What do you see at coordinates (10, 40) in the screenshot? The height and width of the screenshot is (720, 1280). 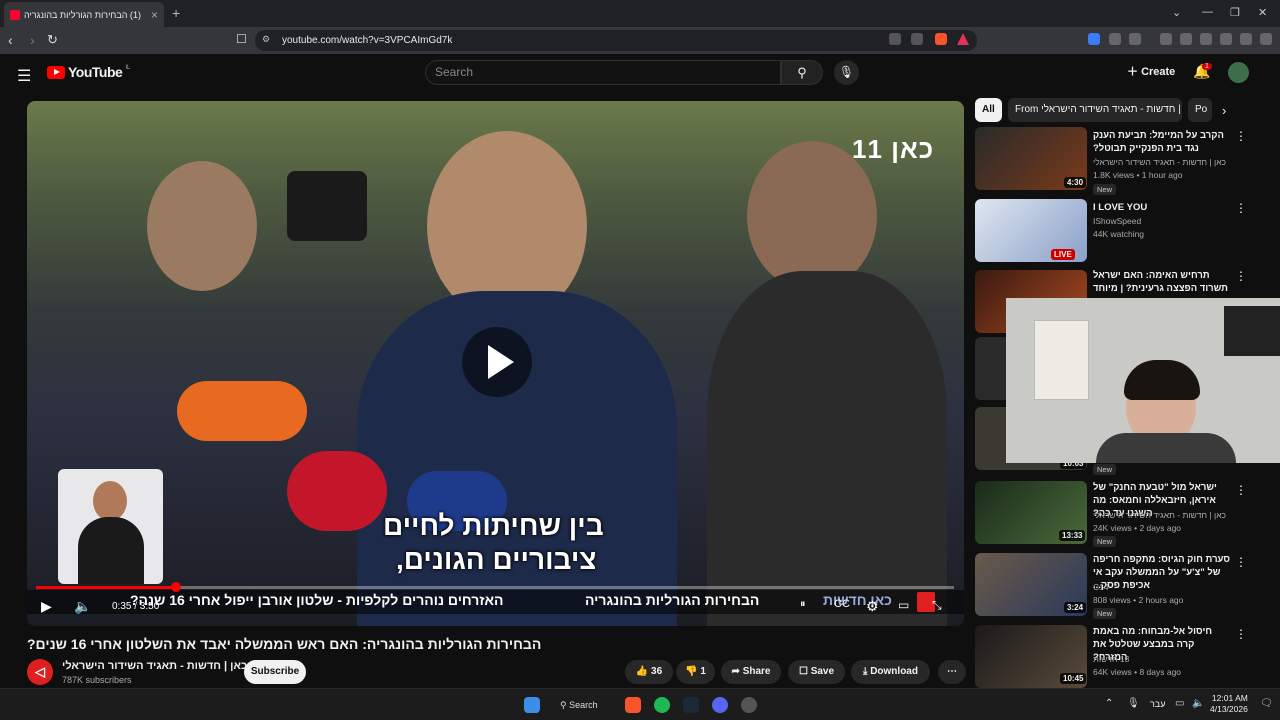 I see `back-icon: ‹` at bounding box center [10, 40].